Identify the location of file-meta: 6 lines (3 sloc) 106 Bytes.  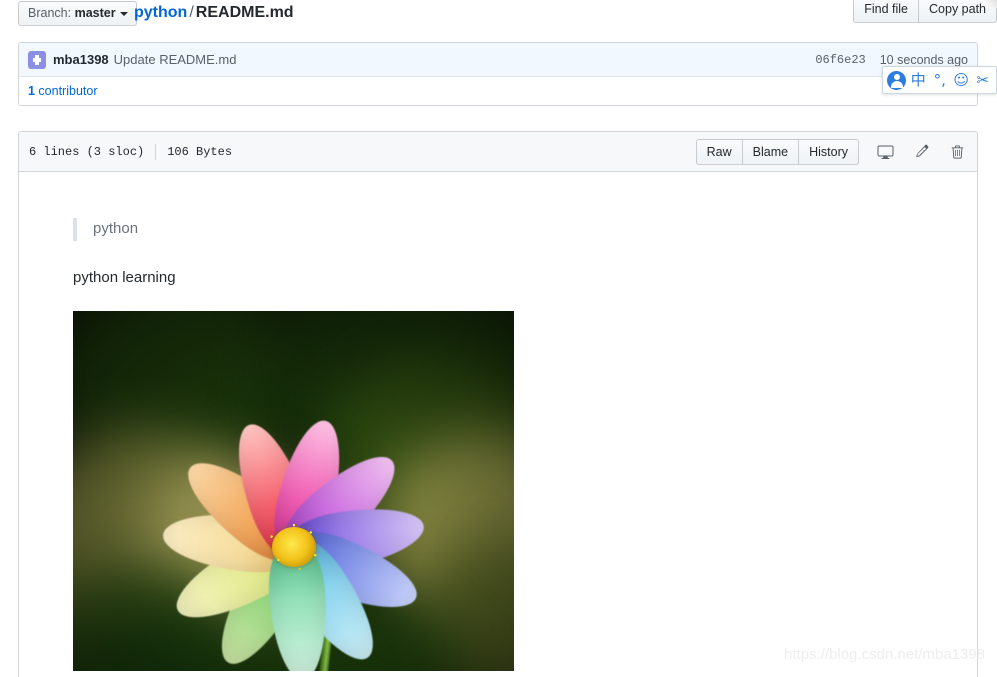
(131, 151).